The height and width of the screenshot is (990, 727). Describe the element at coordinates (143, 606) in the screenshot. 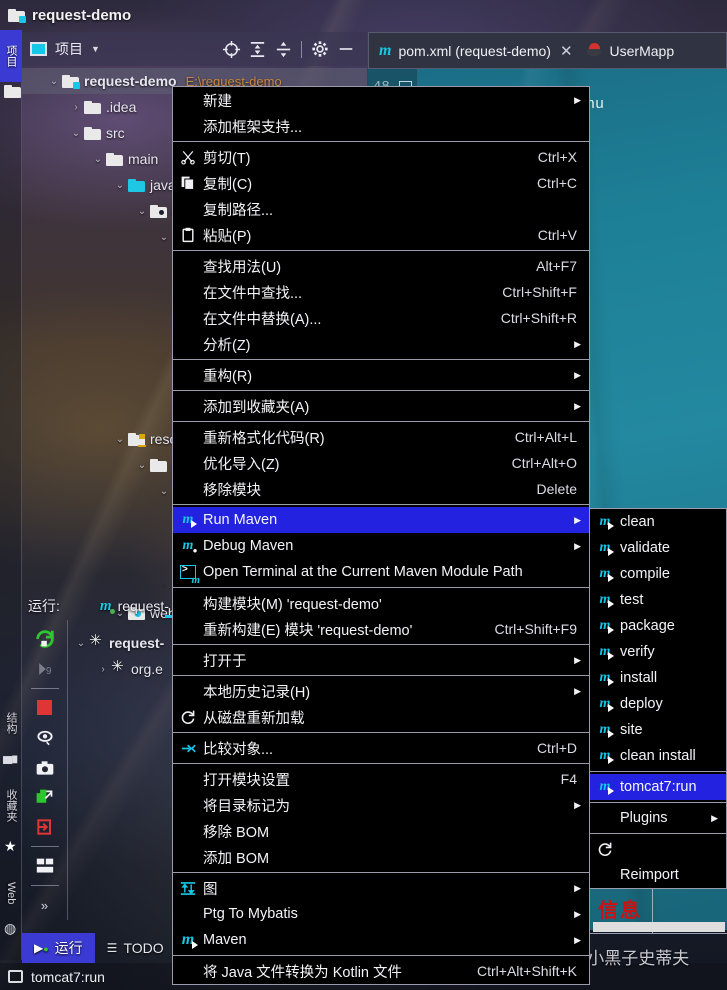

I see `run-config-name: request-` at that location.